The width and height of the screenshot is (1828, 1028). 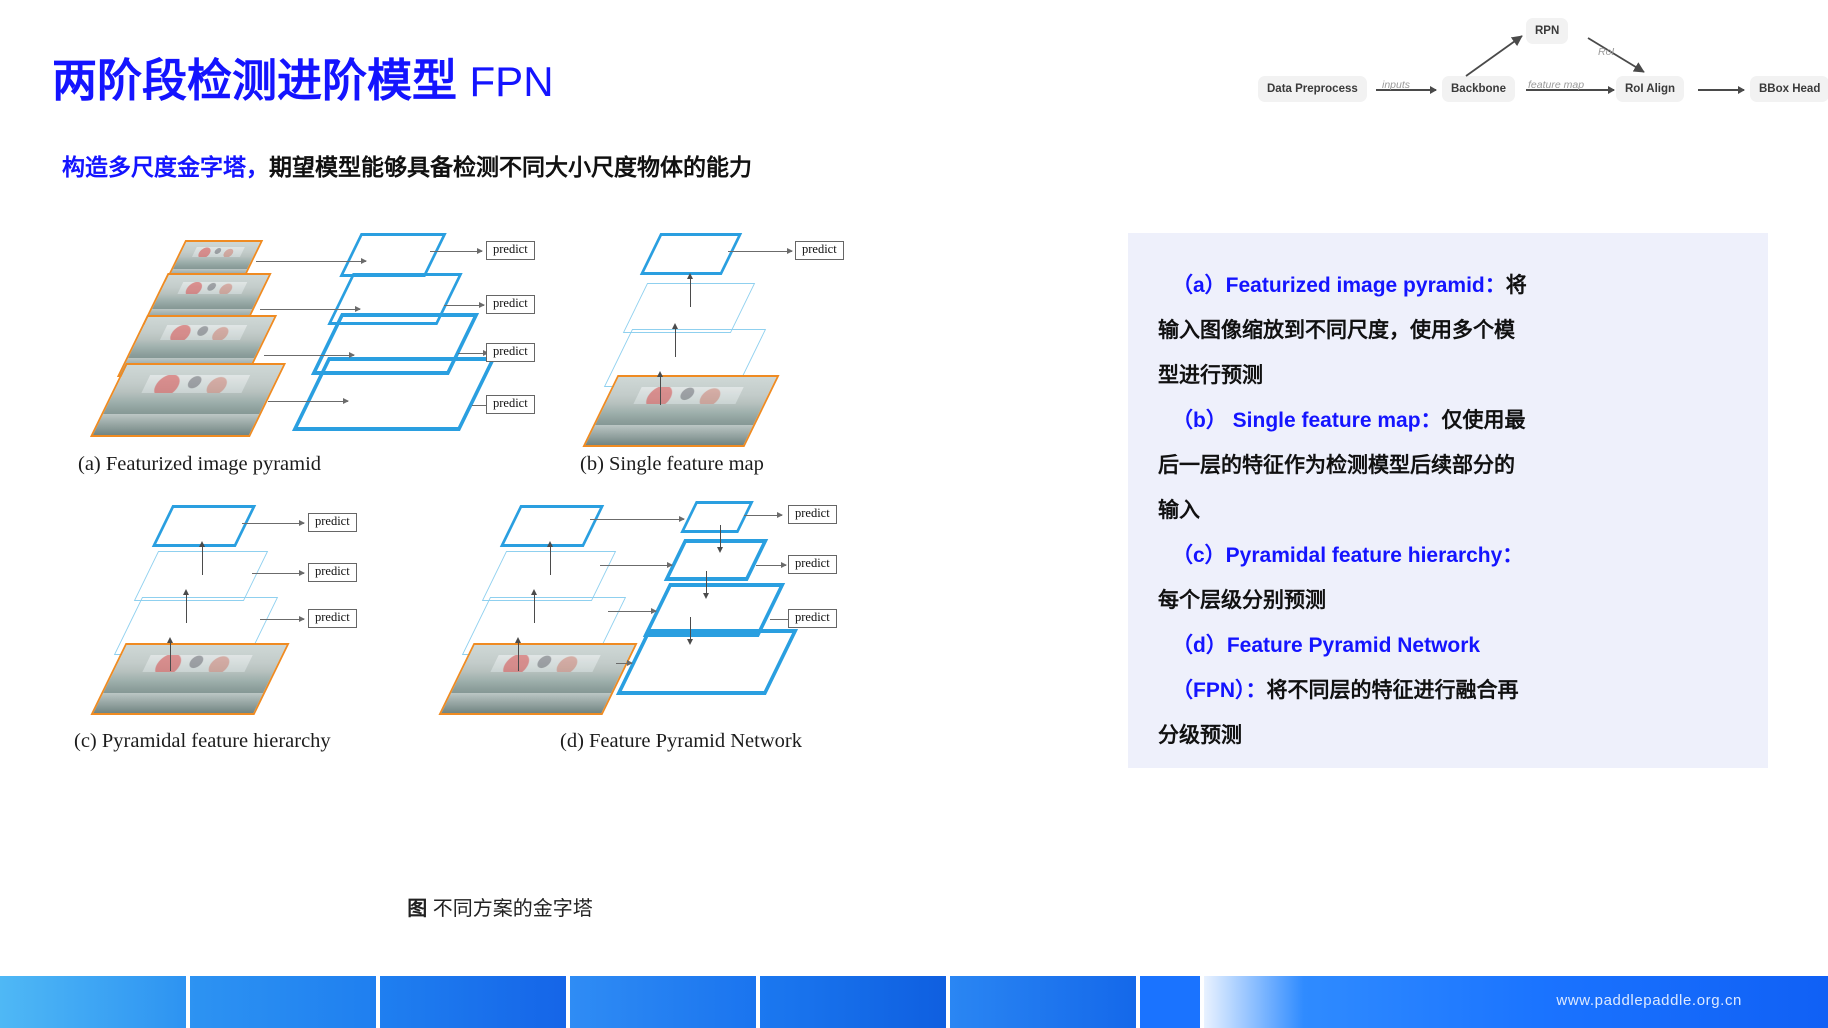 I want to click on explanation-line-8-black: 每个层级分别预测, so click(x=1242, y=600).